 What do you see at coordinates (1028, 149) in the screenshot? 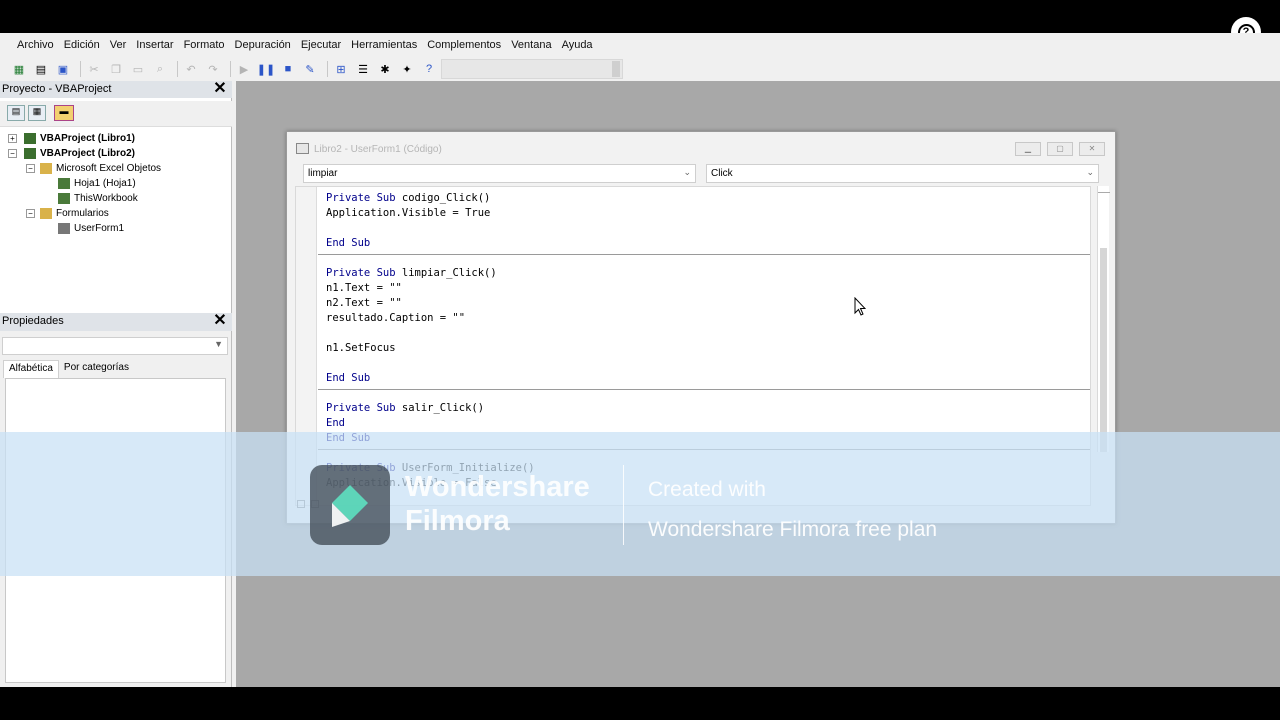
I see `minimize-icon: ▁` at bounding box center [1028, 149].